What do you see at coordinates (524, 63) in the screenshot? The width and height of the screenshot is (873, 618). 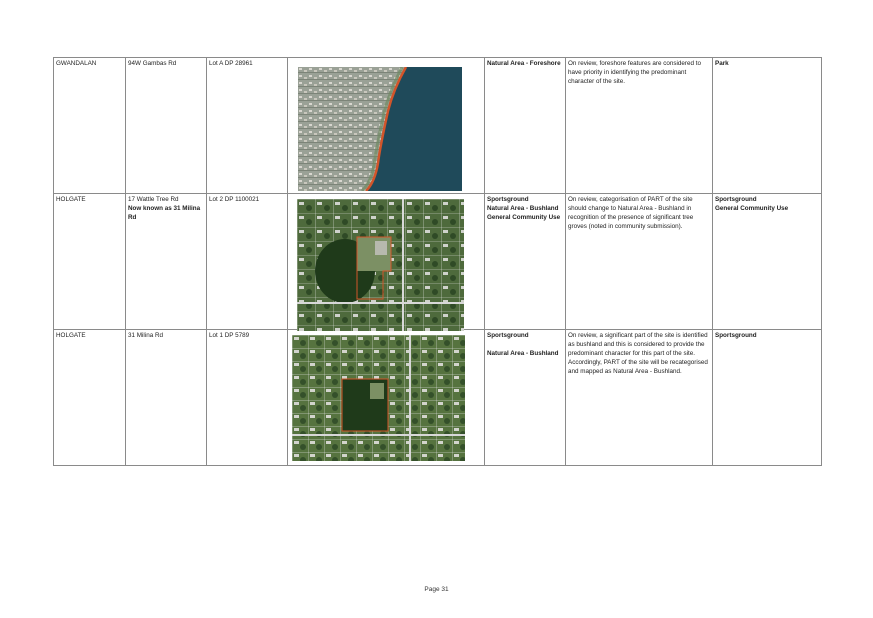 I see `category-label: Natural Area - Foreshore` at bounding box center [524, 63].